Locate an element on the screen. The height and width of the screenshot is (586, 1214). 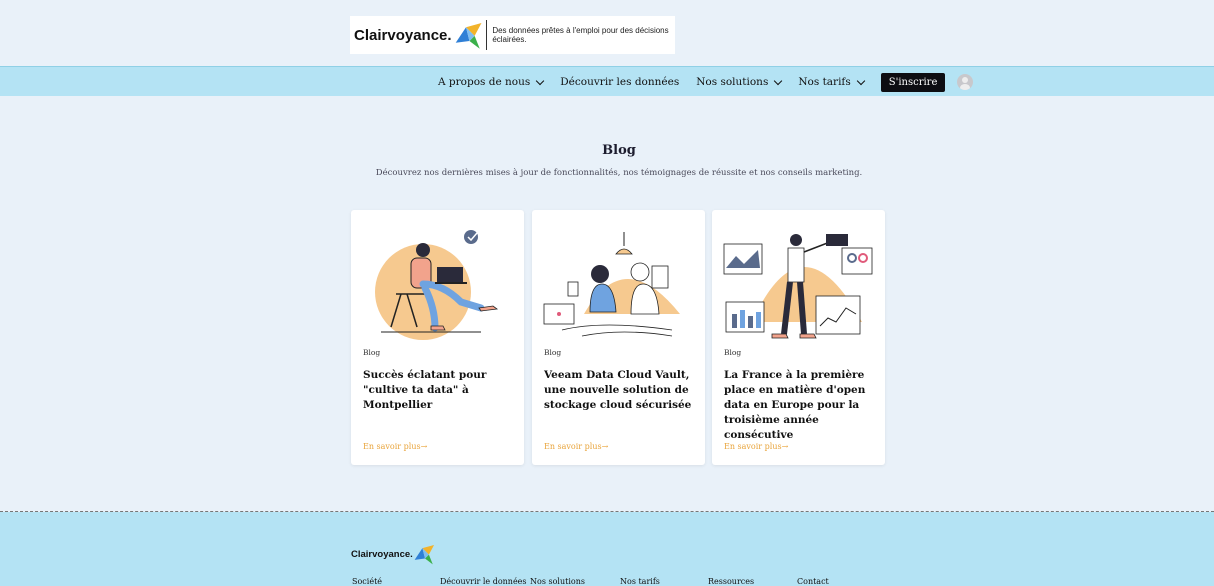
nav-item-label: Nos tarifs is located at coordinates (824, 82).